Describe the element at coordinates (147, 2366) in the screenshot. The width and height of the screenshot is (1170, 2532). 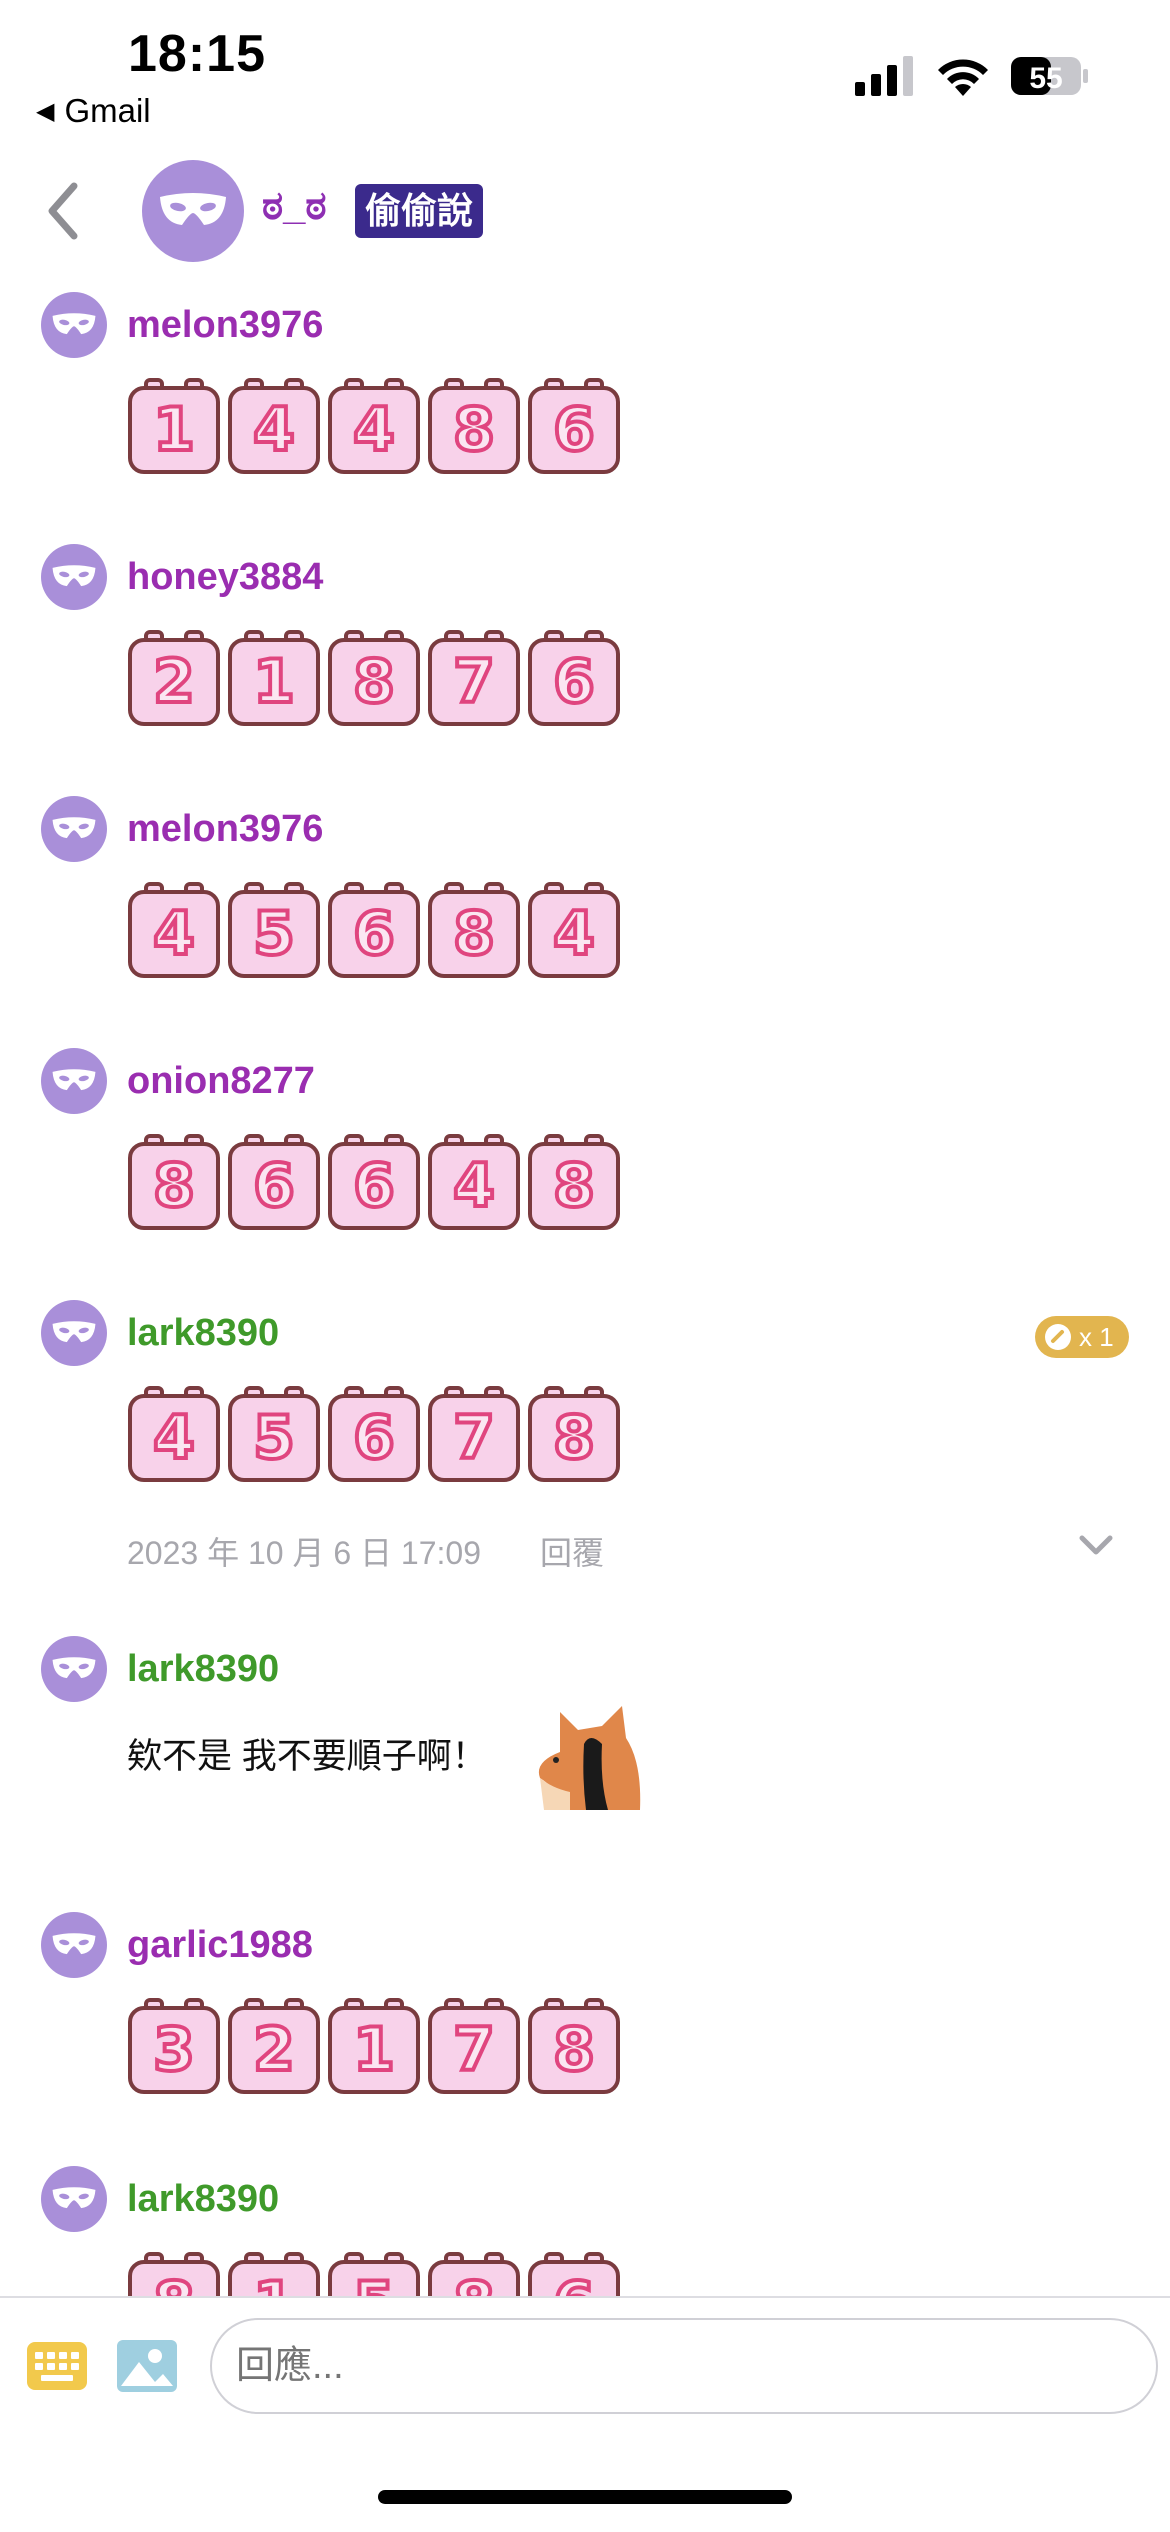
I see `image-icon` at that location.